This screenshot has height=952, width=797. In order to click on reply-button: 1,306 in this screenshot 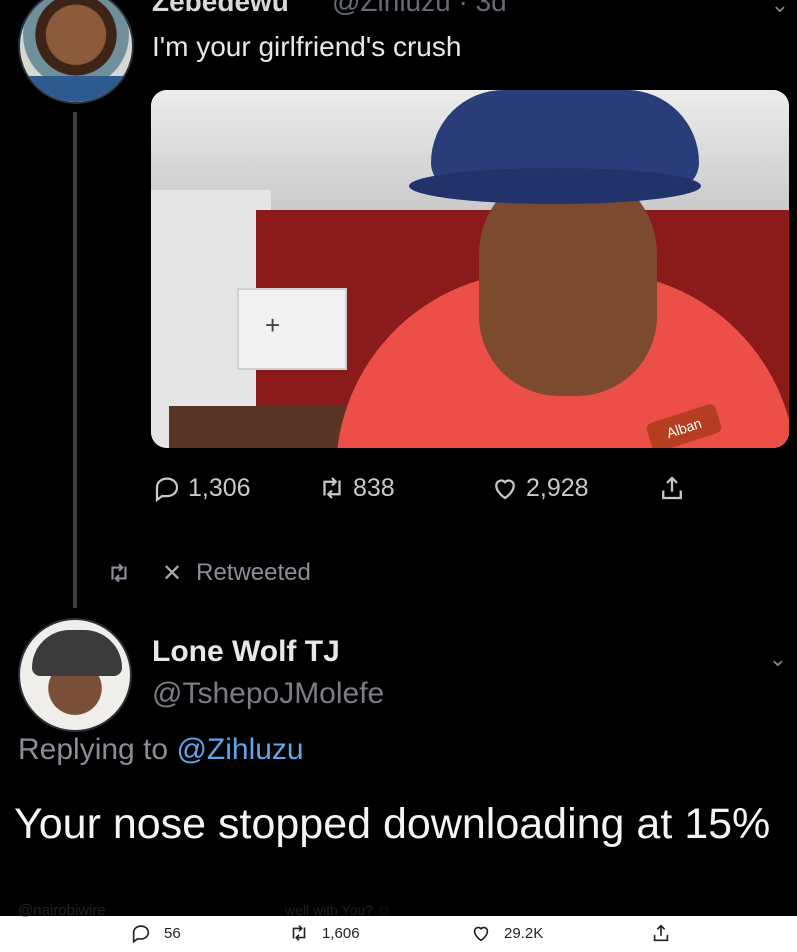, I will do `click(201, 488)`.